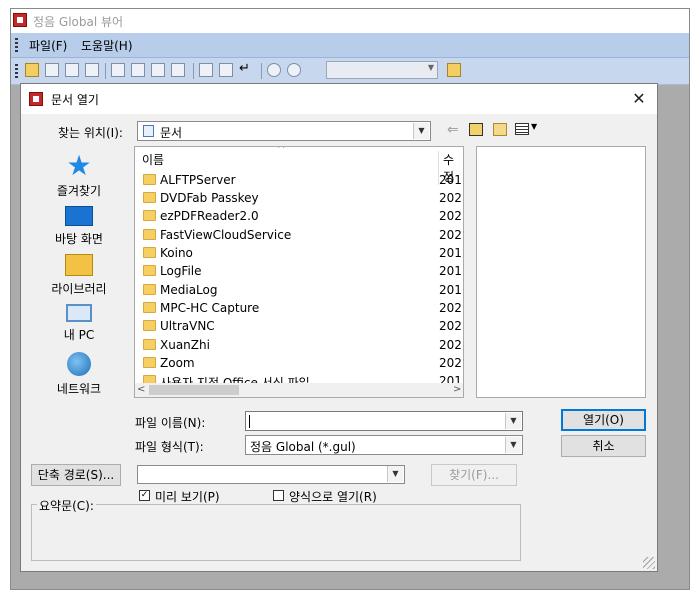 The width and height of the screenshot is (700, 600). I want to click on list-item: LogFile 201, so click(298, 271).